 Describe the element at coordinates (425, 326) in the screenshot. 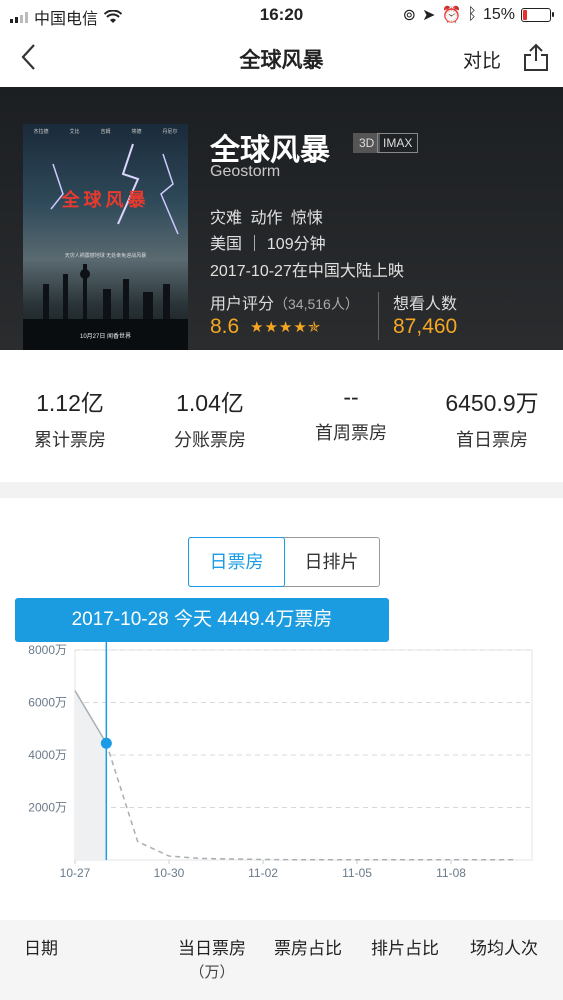

I see `want-count: 87,460` at that location.